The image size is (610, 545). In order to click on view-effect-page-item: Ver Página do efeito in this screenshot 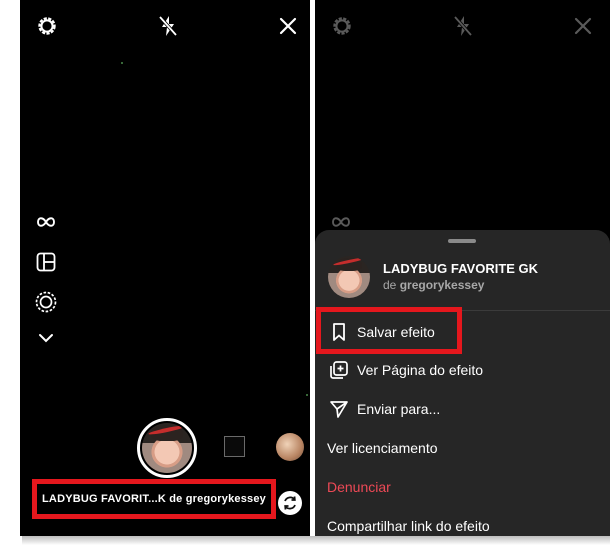, I will do `click(462, 370)`.